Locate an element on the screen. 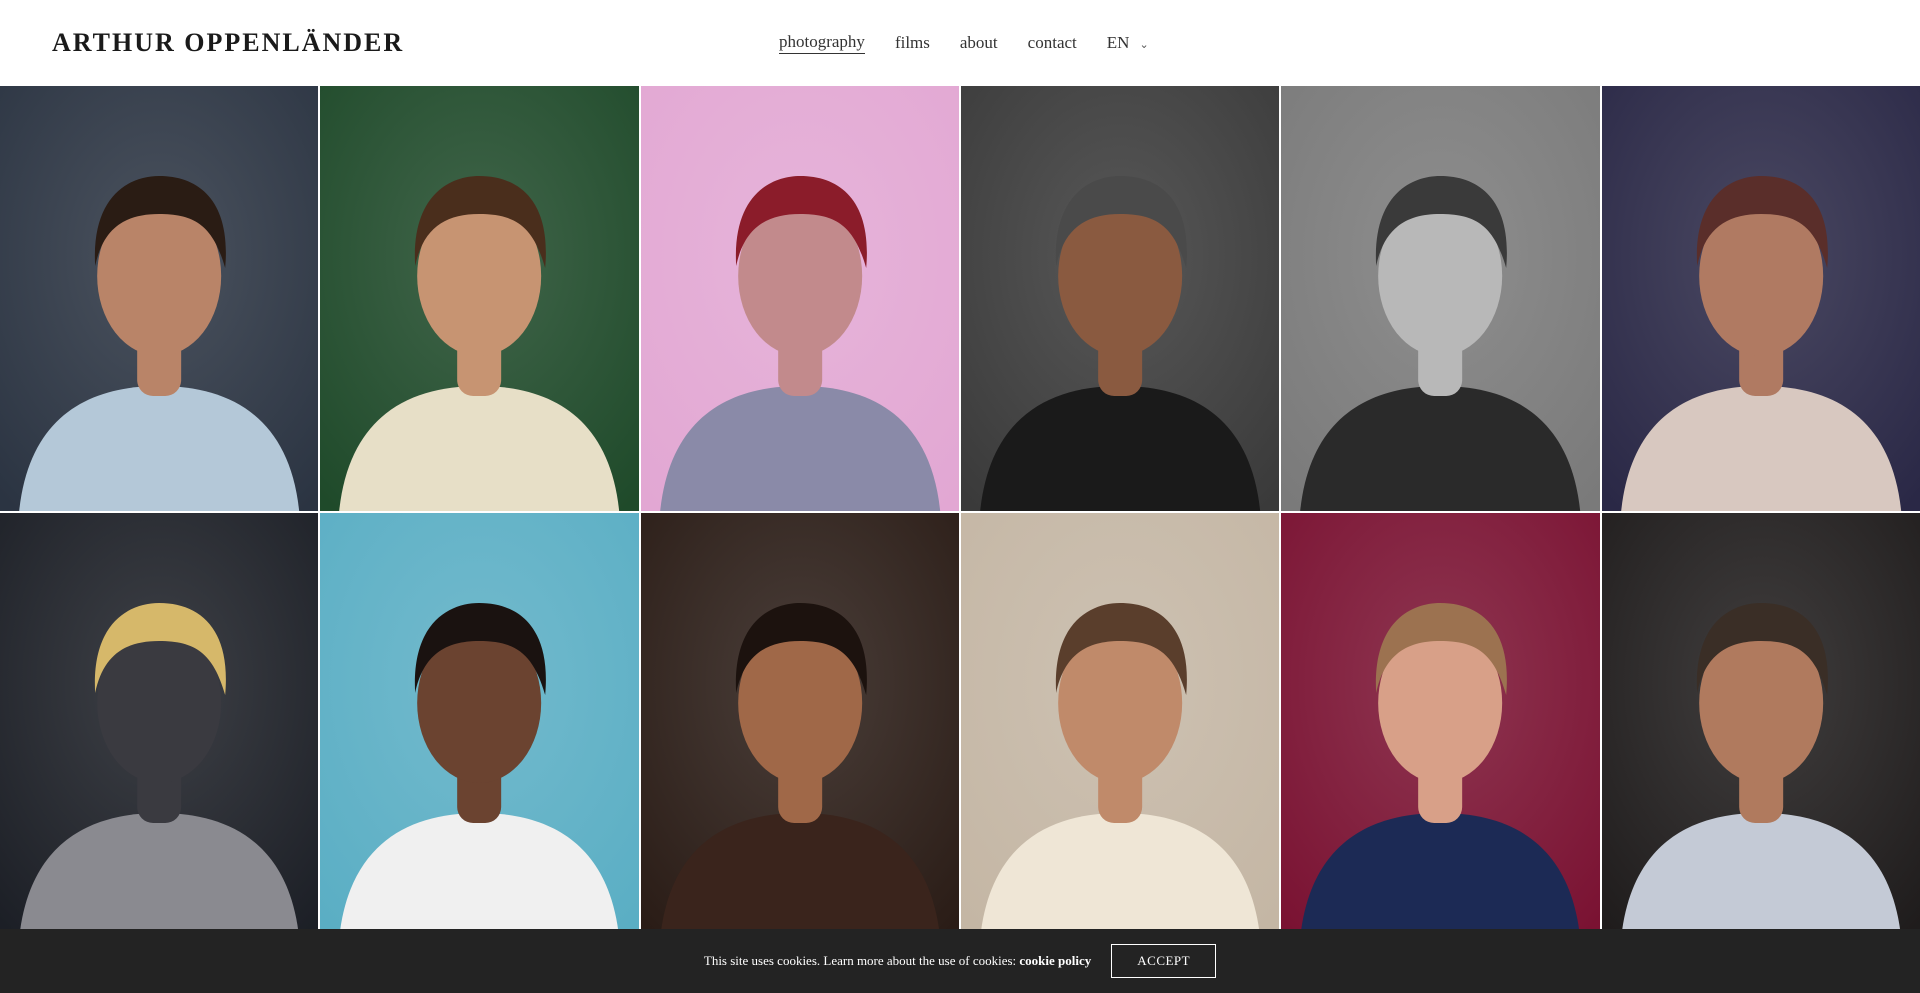  language-selector: EN ⌄ is located at coordinates (1128, 43).